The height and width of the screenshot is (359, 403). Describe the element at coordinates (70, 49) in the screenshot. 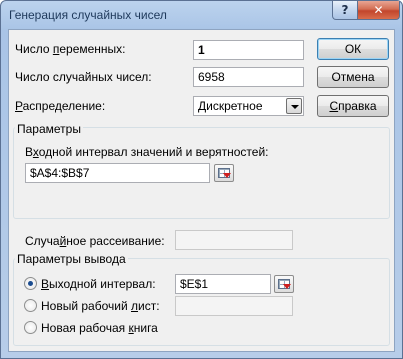

I see `num-variables-label: Число переменных:` at that location.